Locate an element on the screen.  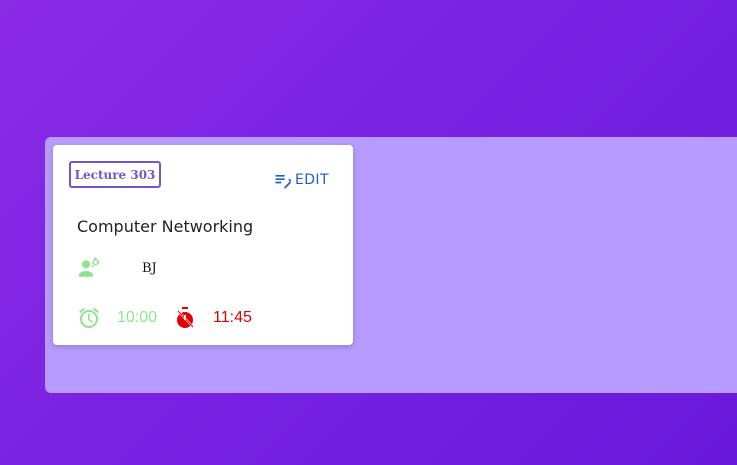
timer-off-icon is located at coordinates (185, 318).